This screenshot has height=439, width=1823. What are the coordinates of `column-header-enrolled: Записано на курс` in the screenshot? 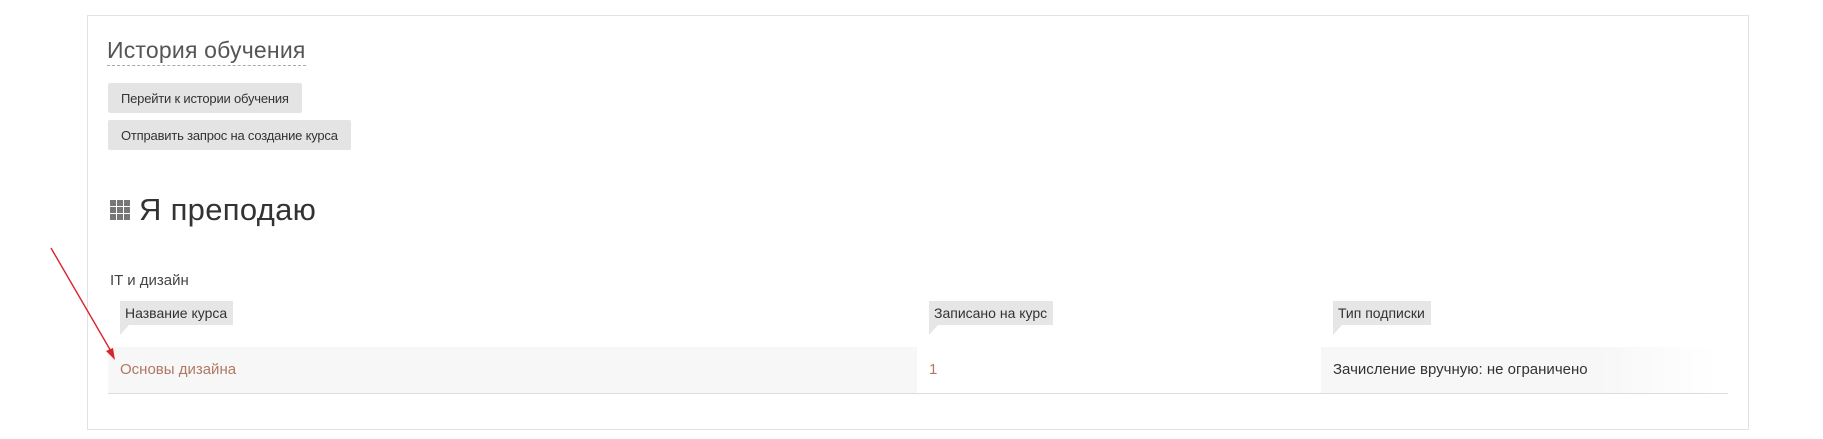 It's located at (991, 318).